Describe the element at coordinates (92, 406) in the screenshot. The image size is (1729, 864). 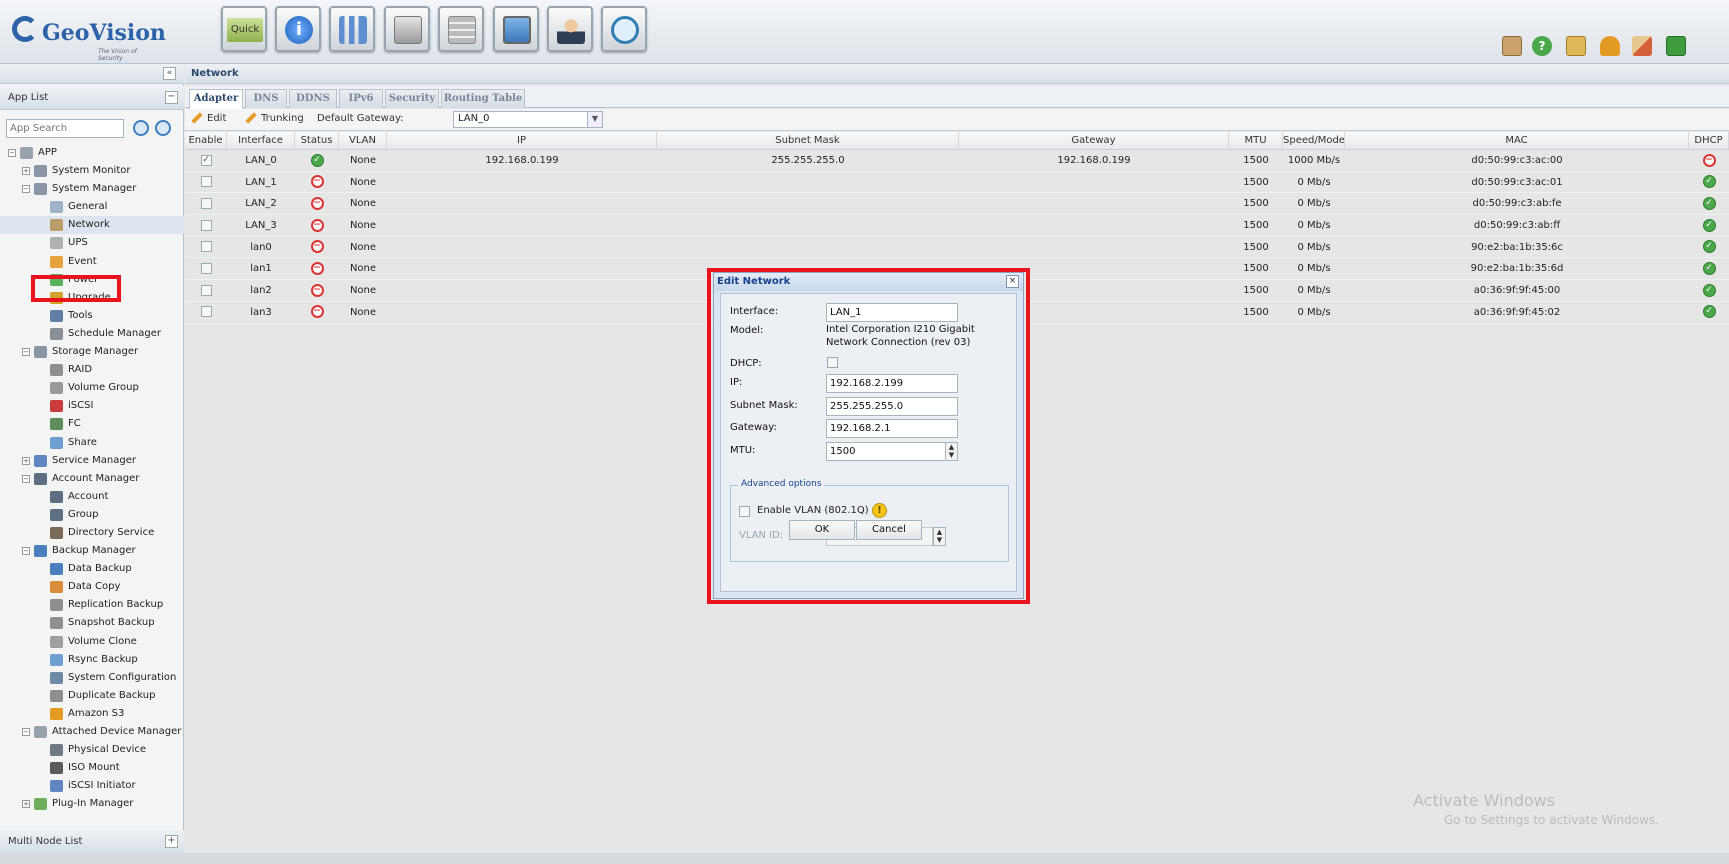
I see `sidebar-item-iscsi: iSCSI` at that location.